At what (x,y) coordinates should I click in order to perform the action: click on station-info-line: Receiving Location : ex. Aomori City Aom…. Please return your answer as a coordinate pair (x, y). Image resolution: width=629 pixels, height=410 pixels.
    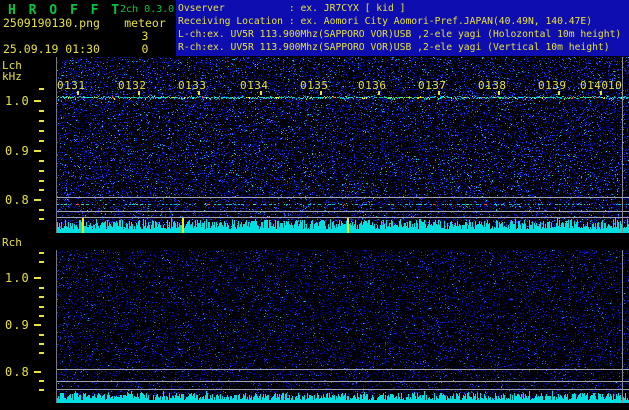
    Looking at the image, I should click on (385, 22).